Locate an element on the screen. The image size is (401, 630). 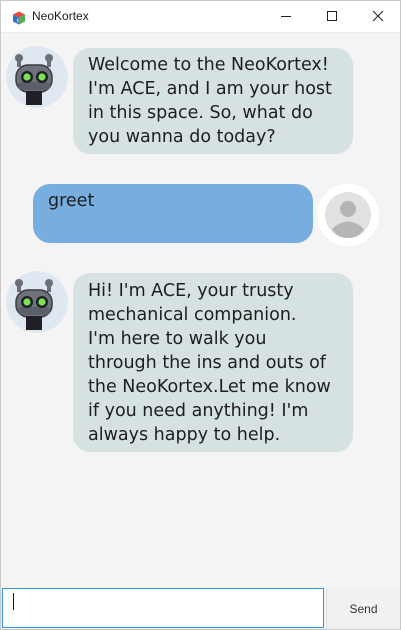
maximize-icon is located at coordinates (332, 16).